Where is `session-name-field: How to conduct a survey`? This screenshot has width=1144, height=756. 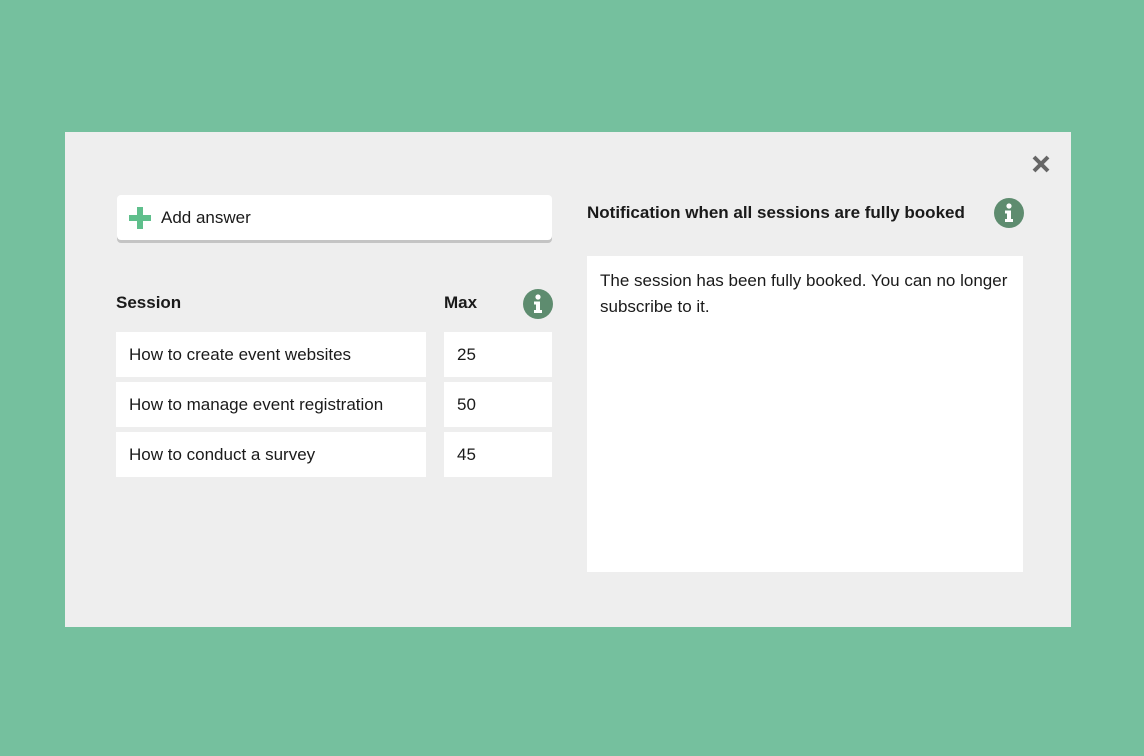
session-name-field: How to conduct a survey is located at coordinates (271, 454).